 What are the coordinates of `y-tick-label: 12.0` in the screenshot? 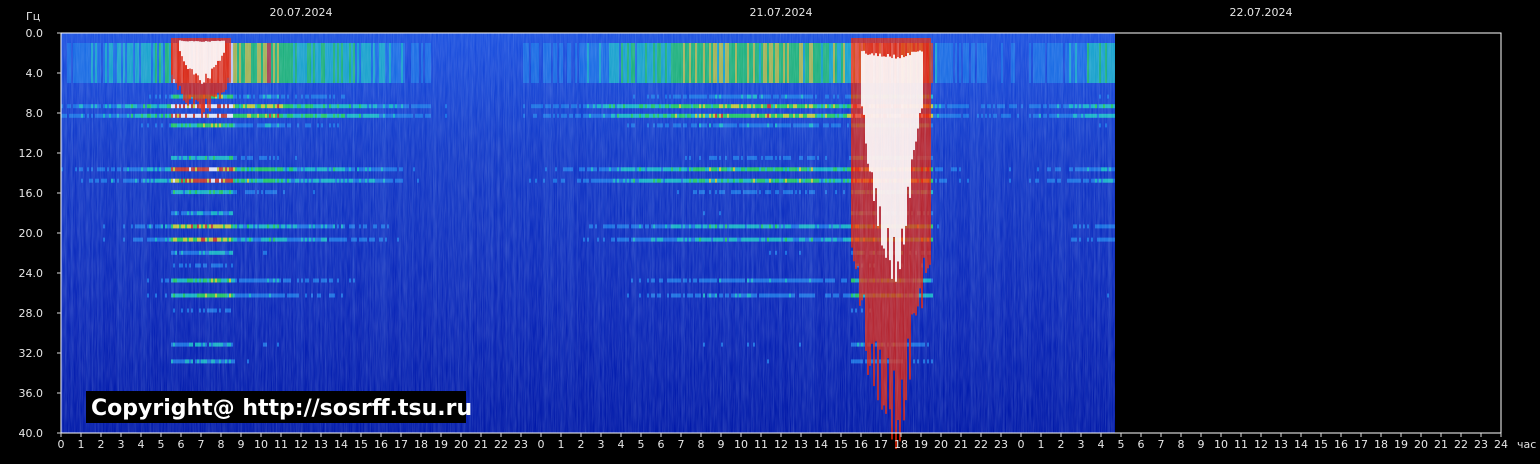 It's located at (31, 153).